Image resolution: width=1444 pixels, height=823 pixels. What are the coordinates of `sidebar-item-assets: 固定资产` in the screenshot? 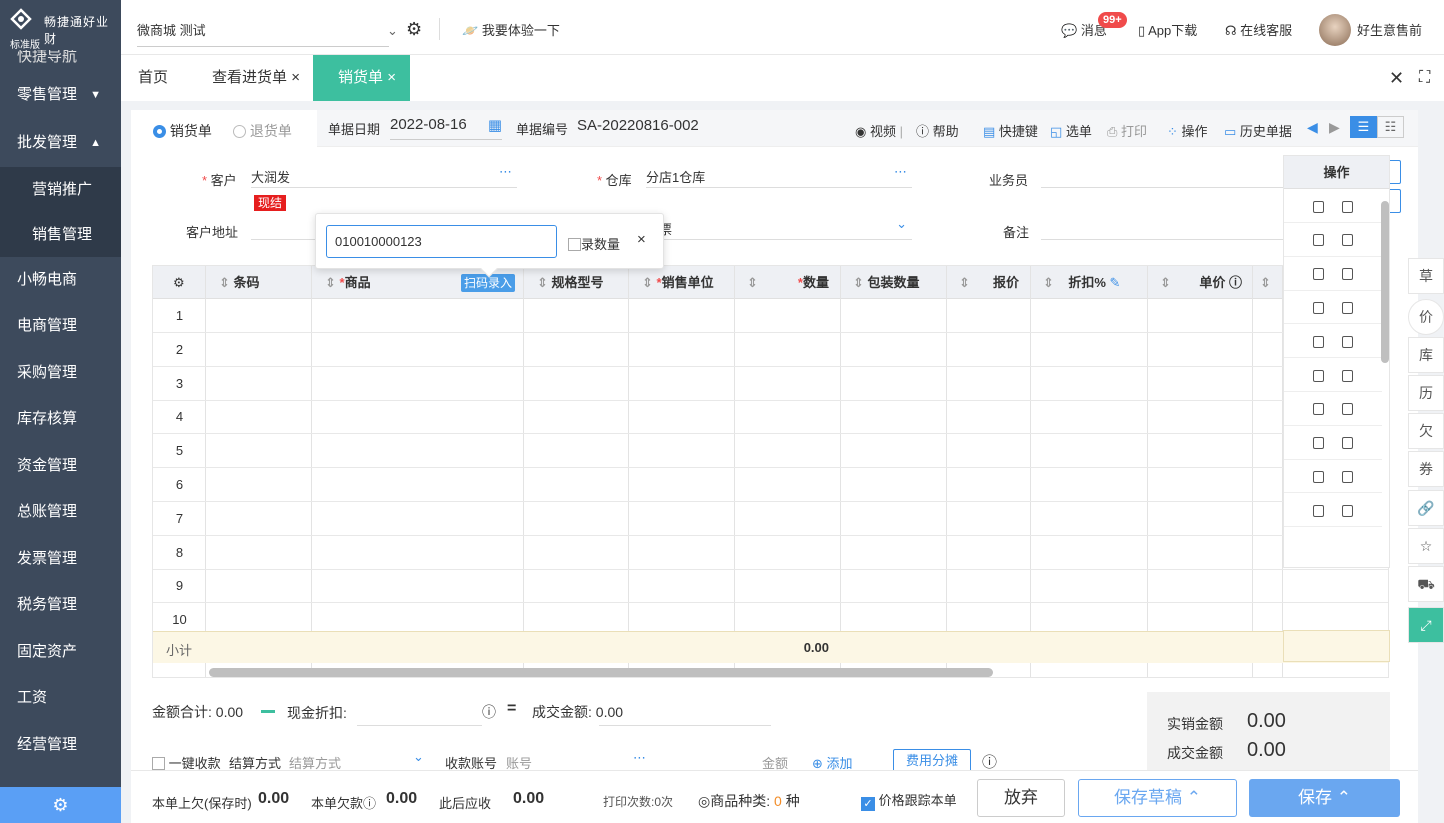 It's located at (60, 652).